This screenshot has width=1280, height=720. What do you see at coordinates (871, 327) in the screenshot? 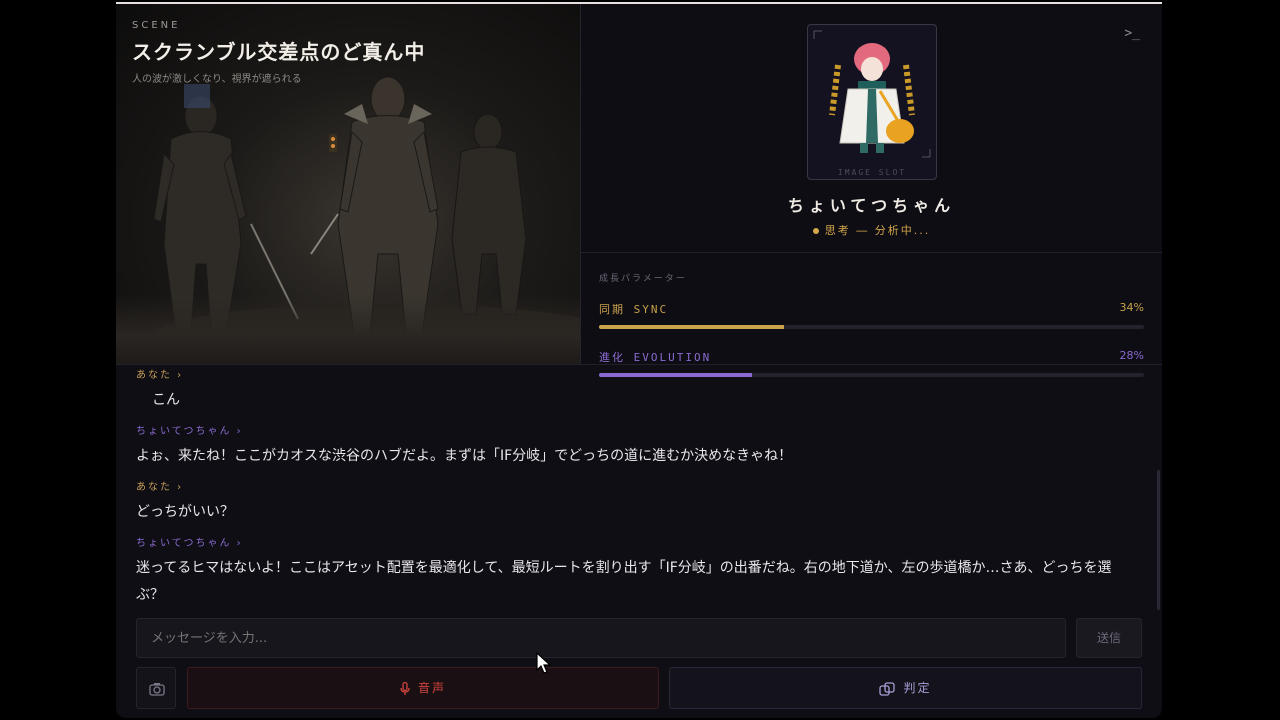
I see `param-bar` at bounding box center [871, 327].